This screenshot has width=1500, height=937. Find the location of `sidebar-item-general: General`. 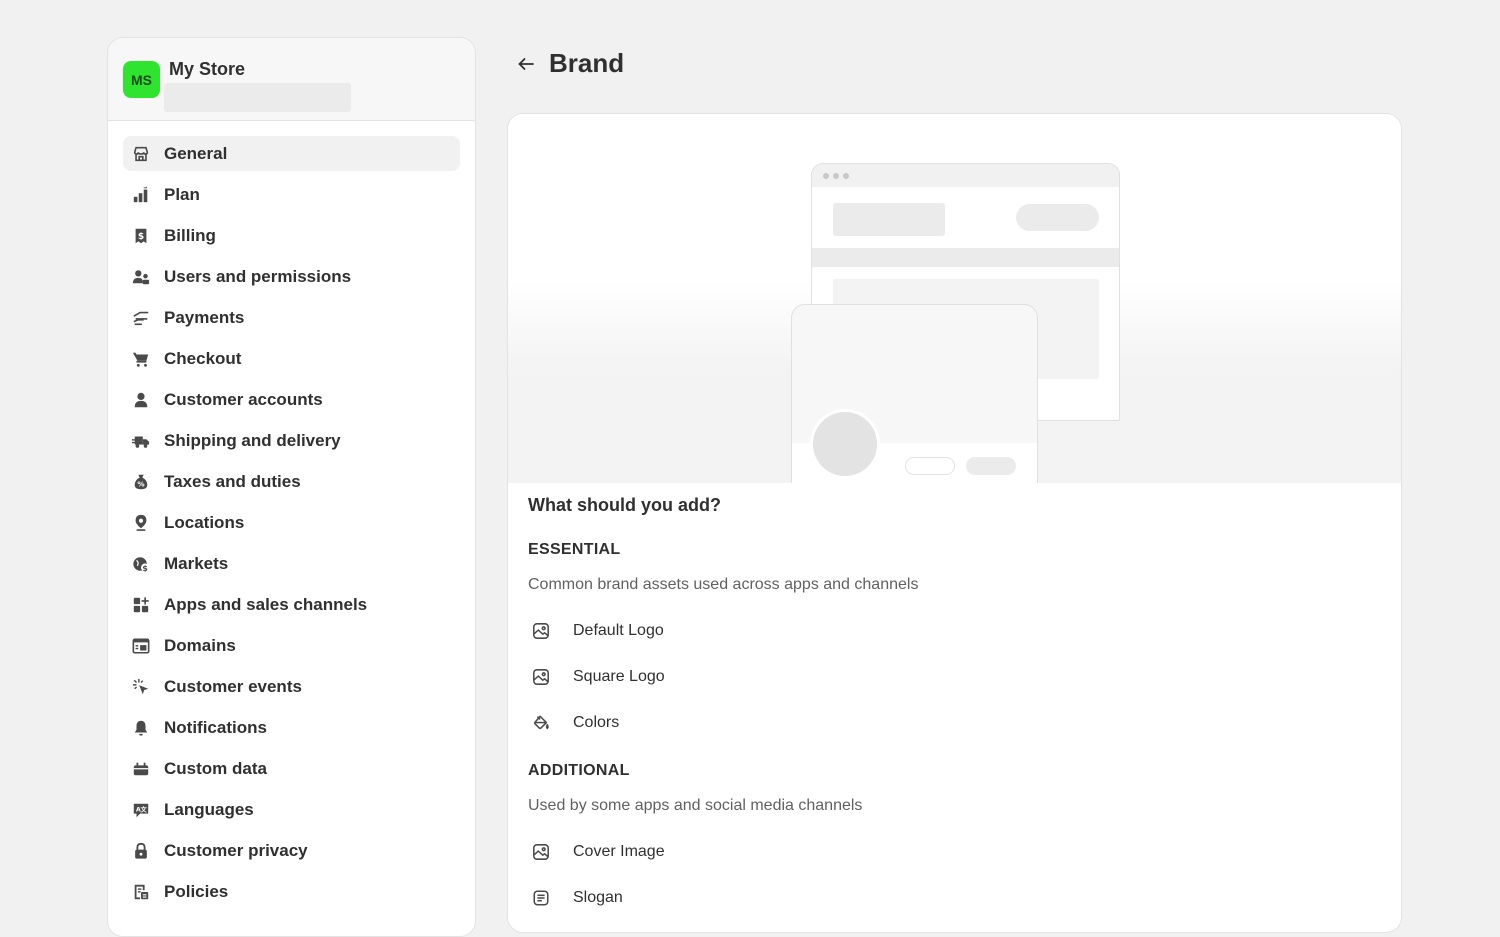

sidebar-item-general: General is located at coordinates (291, 153).